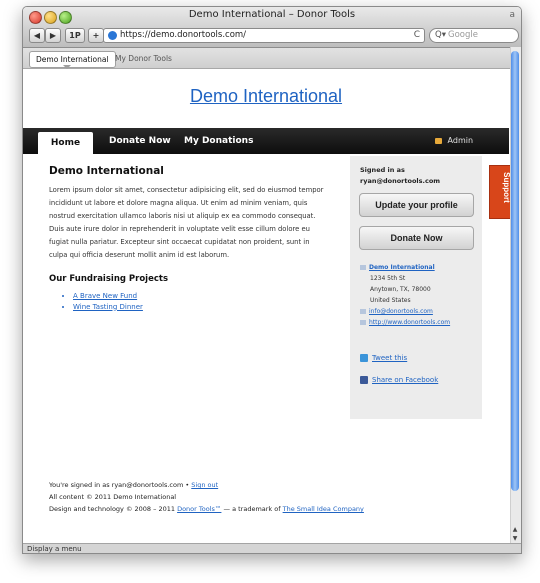 The height and width of the screenshot is (583, 540). Describe the element at coordinates (72, 59) in the screenshot. I see `tab-demo-international: Demo International` at that location.